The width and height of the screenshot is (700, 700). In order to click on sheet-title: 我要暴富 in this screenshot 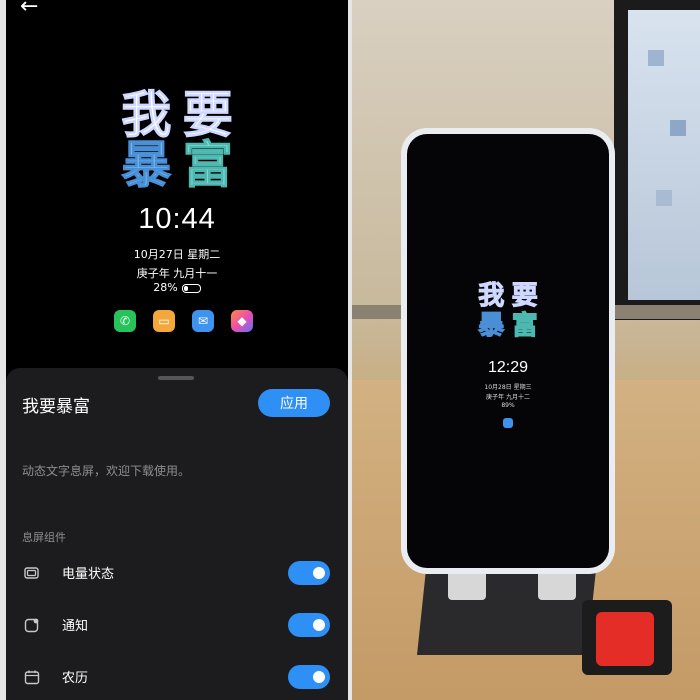, I will do `click(56, 407)`.